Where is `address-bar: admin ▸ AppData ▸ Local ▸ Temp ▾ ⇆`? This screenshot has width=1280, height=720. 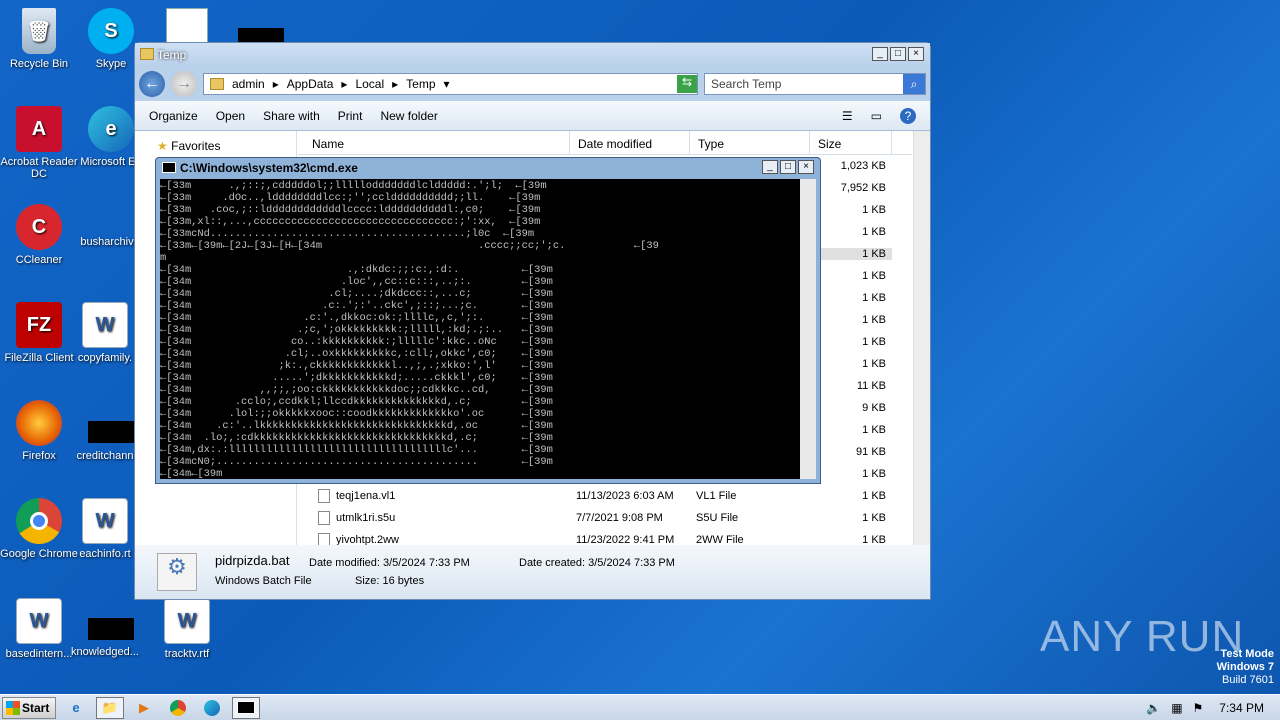
address-bar: admin ▸ AppData ▸ Local ▸ Temp ▾ ⇆ is located at coordinates (450, 84).